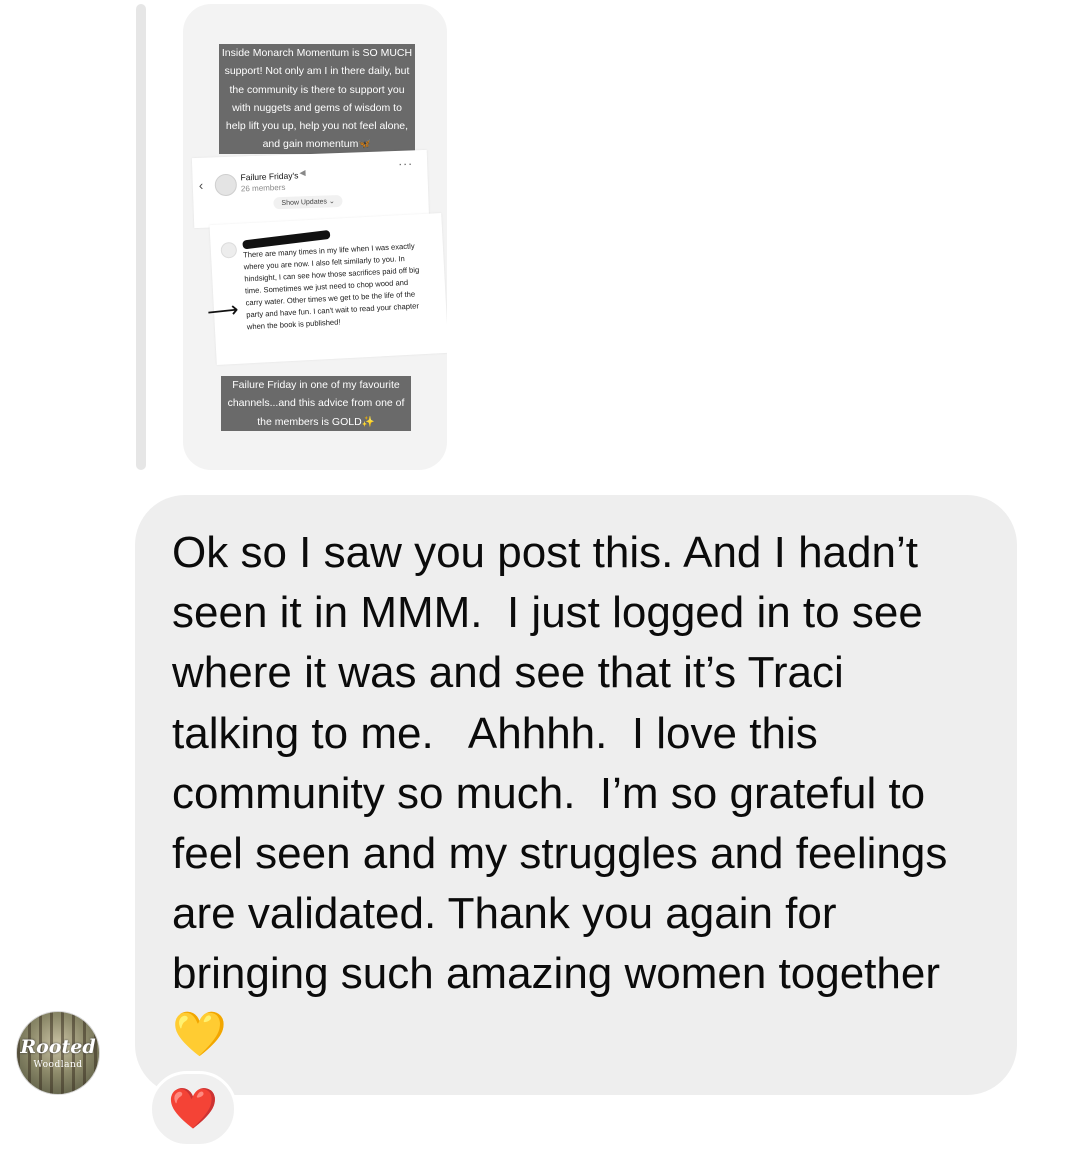 This screenshot has width=1078, height=1150. Describe the element at coordinates (308, 202) in the screenshot. I see `show-updates-button: Show Updates ⌄` at that location.